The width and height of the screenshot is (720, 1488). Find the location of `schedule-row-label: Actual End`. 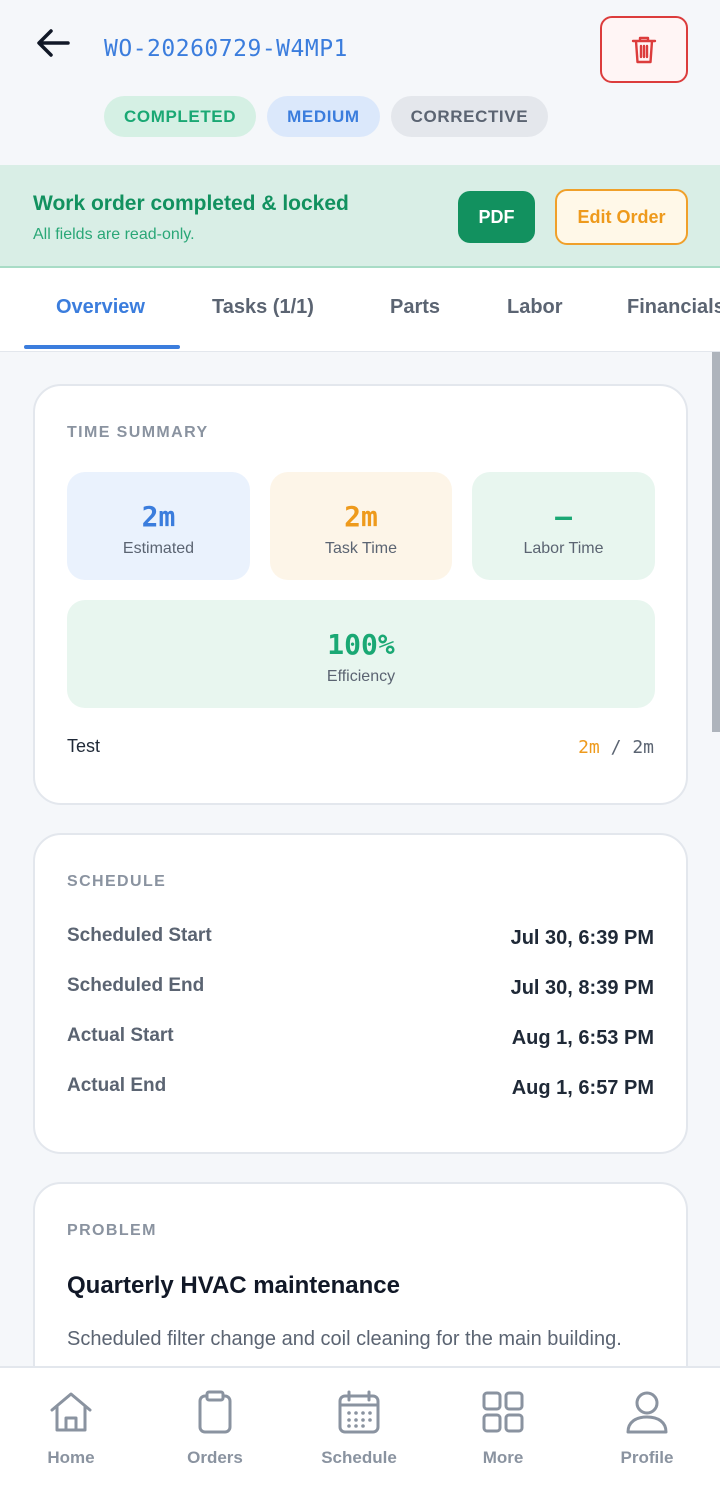

schedule-row-label: Actual End is located at coordinates (117, 1085).